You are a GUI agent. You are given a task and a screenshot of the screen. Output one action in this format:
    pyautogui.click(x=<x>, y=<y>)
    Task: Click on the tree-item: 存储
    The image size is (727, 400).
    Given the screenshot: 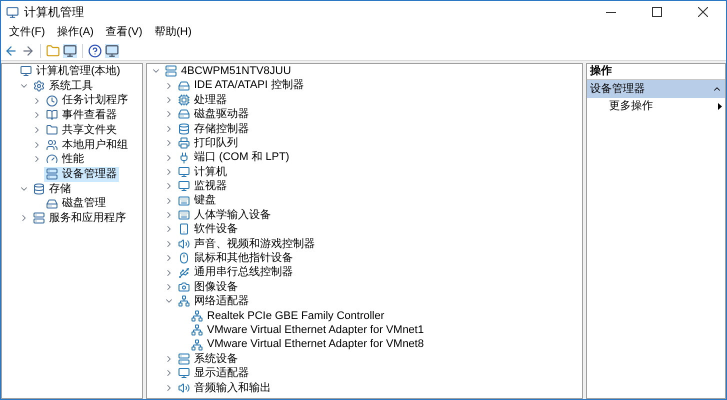 What is the action you would take?
    pyautogui.click(x=52, y=189)
    